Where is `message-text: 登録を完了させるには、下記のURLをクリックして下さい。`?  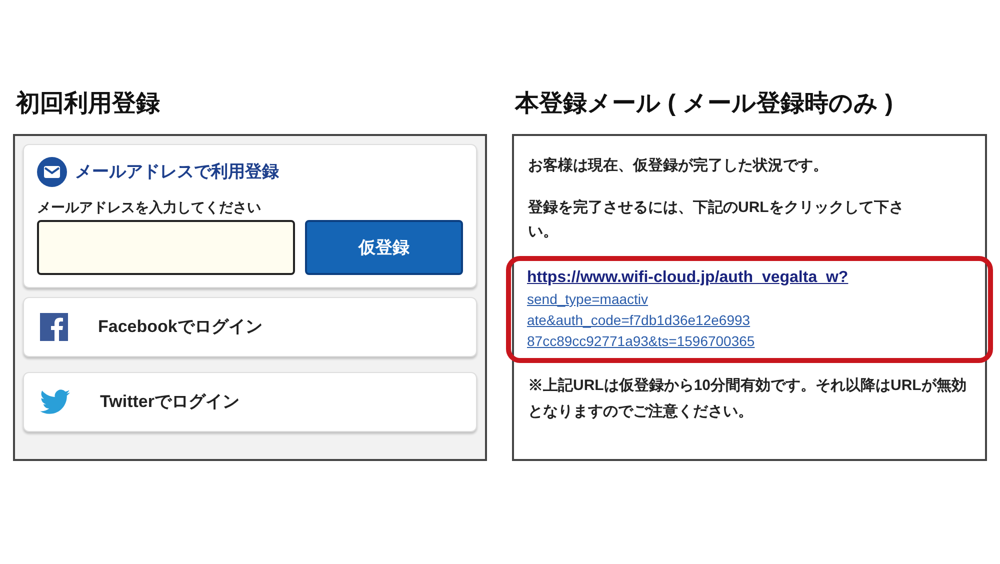
message-text: 登録を完了させるには、下記のURLをクリックして下さい。 is located at coordinates (715, 220).